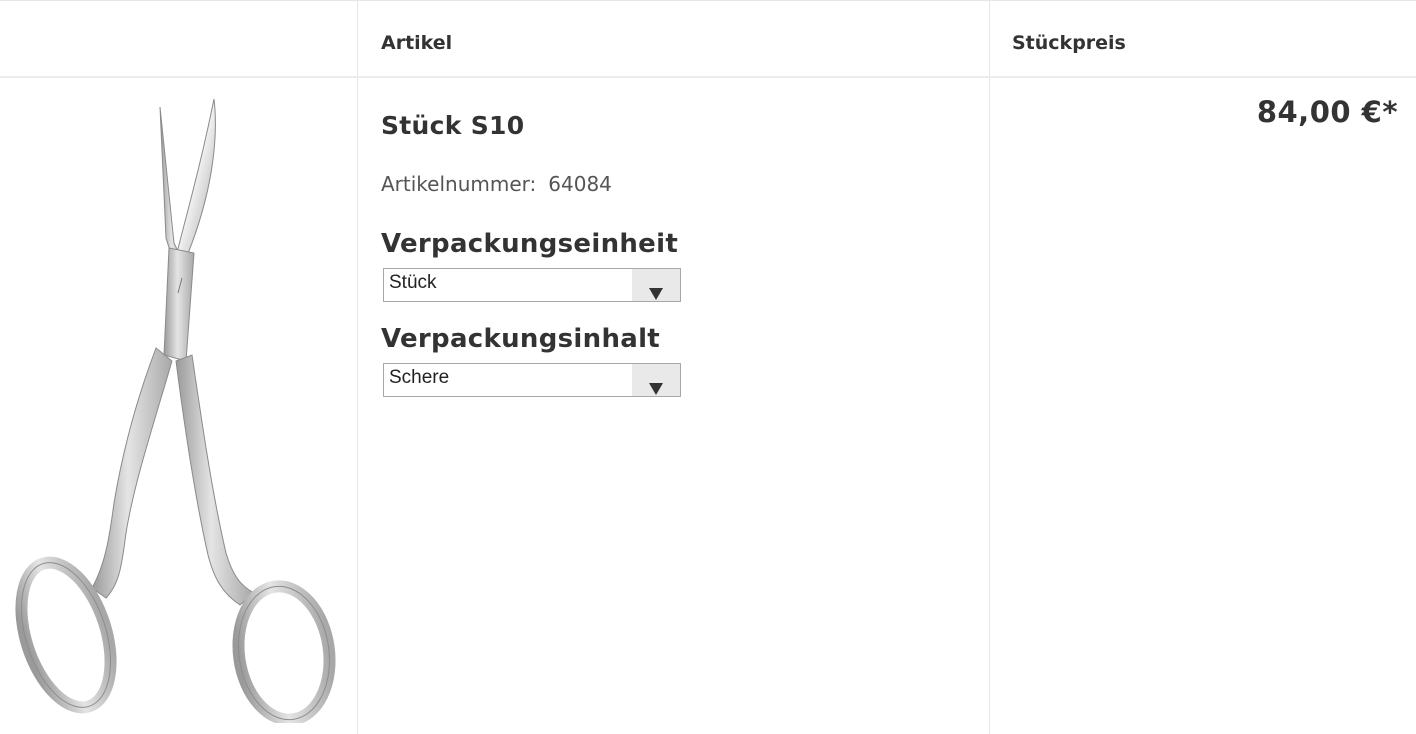 This screenshot has height=734, width=1416. What do you see at coordinates (1327, 112) in the screenshot?
I see `unit-price: 84,00 €*` at bounding box center [1327, 112].